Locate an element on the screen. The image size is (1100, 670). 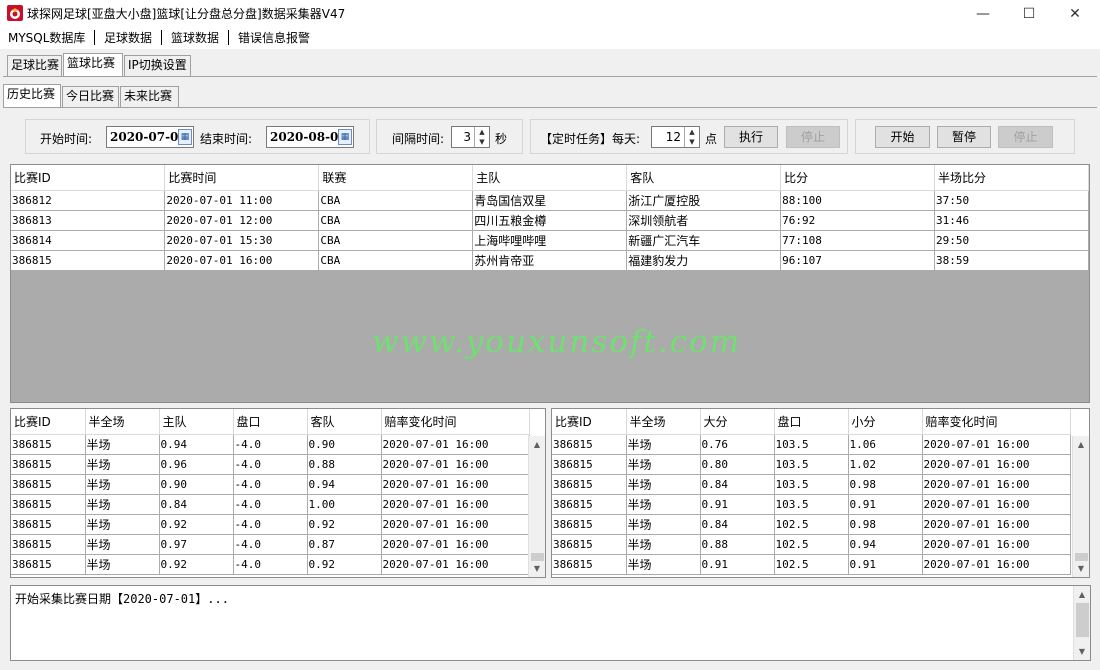
table-row: 386815 半场 0.80 103.5 1.02 2020-07-01 16:00 is located at coordinates (811, 464).